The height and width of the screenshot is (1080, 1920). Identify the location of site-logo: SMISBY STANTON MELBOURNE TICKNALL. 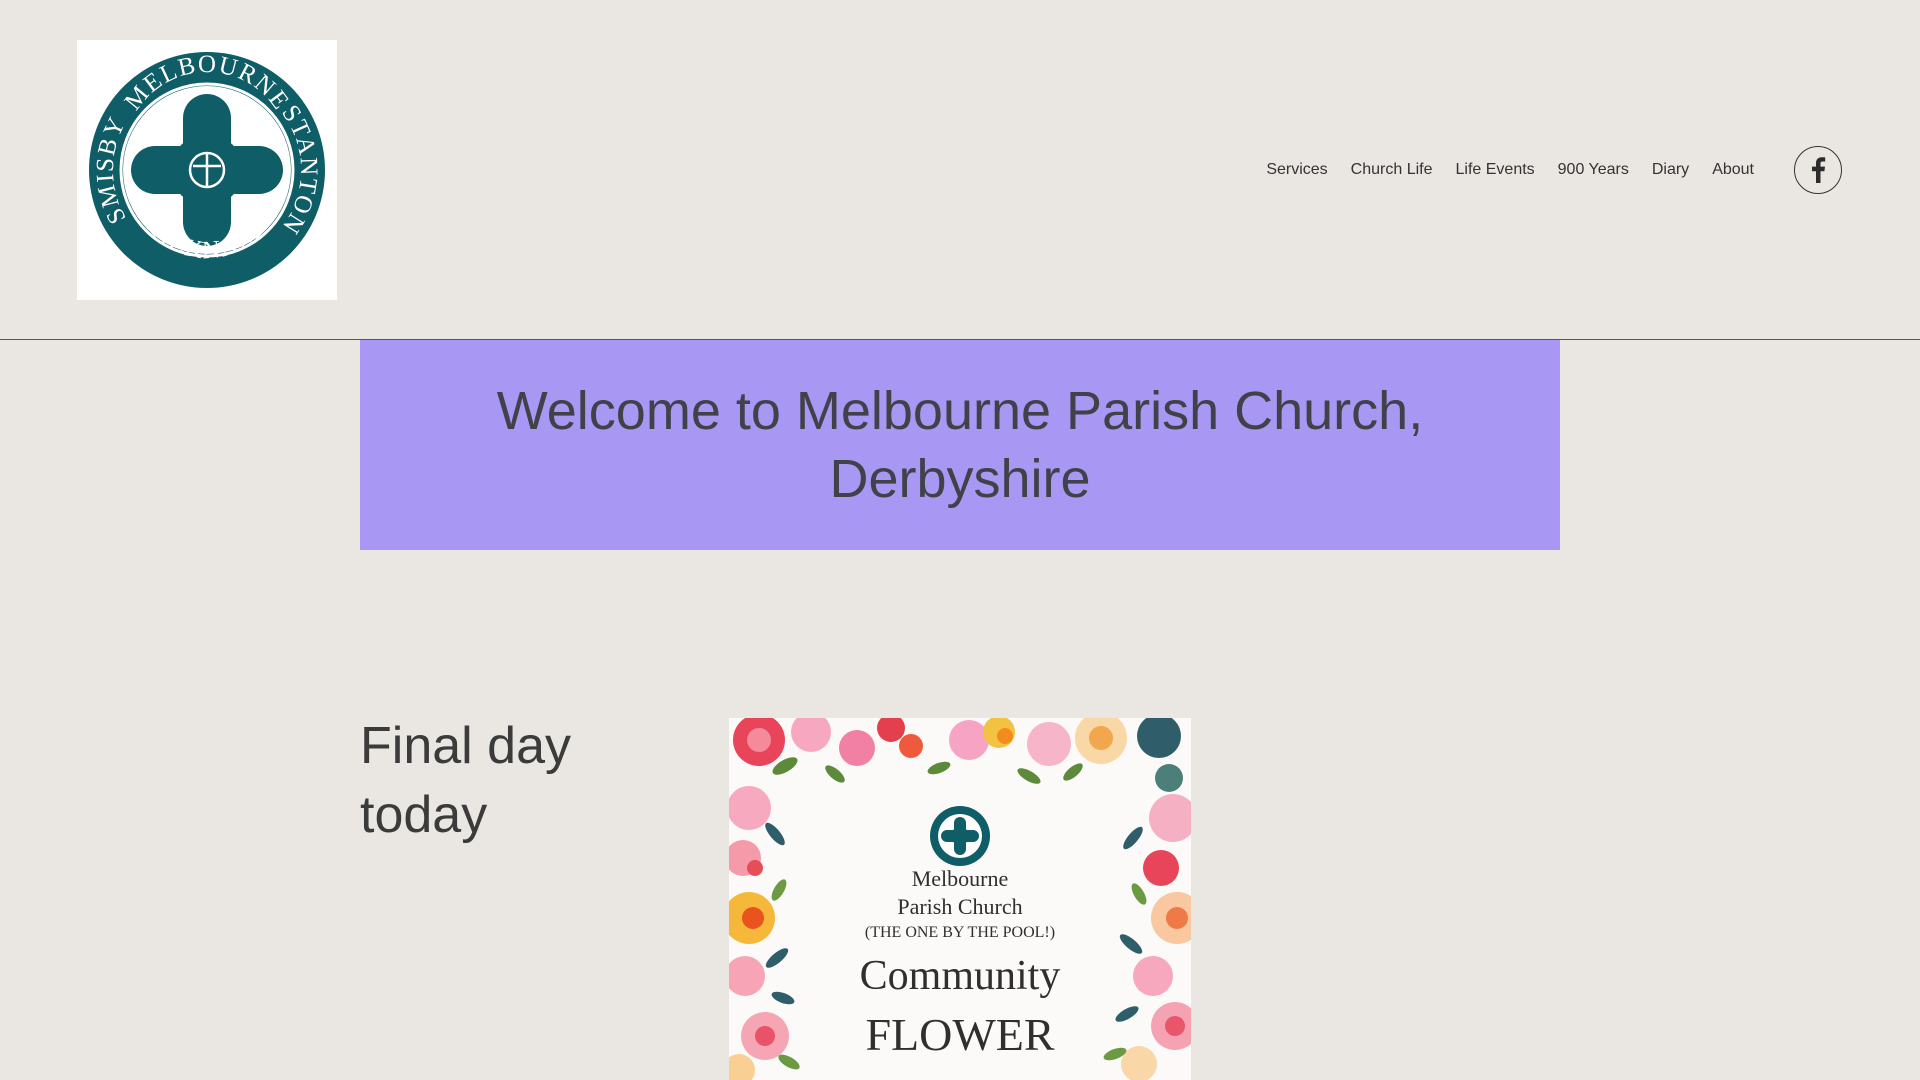
(207, 170).